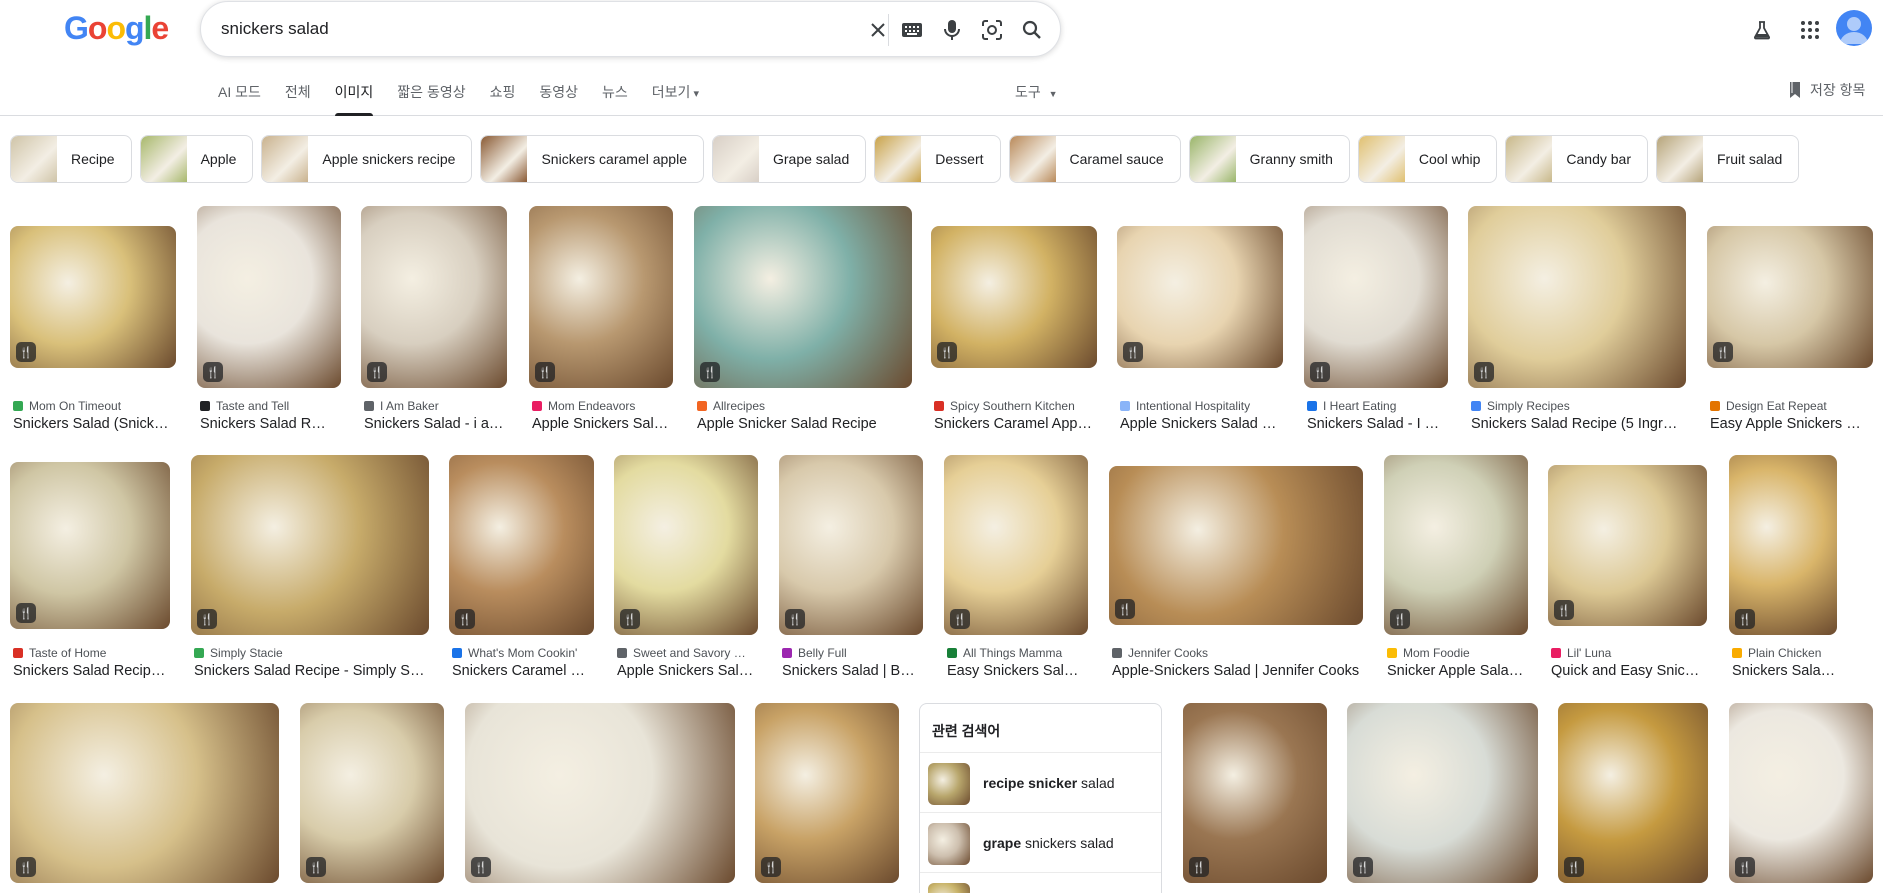 The height and width of the screenshot is (893, 1883). I want to click on search-icon, so click(1032, 30).